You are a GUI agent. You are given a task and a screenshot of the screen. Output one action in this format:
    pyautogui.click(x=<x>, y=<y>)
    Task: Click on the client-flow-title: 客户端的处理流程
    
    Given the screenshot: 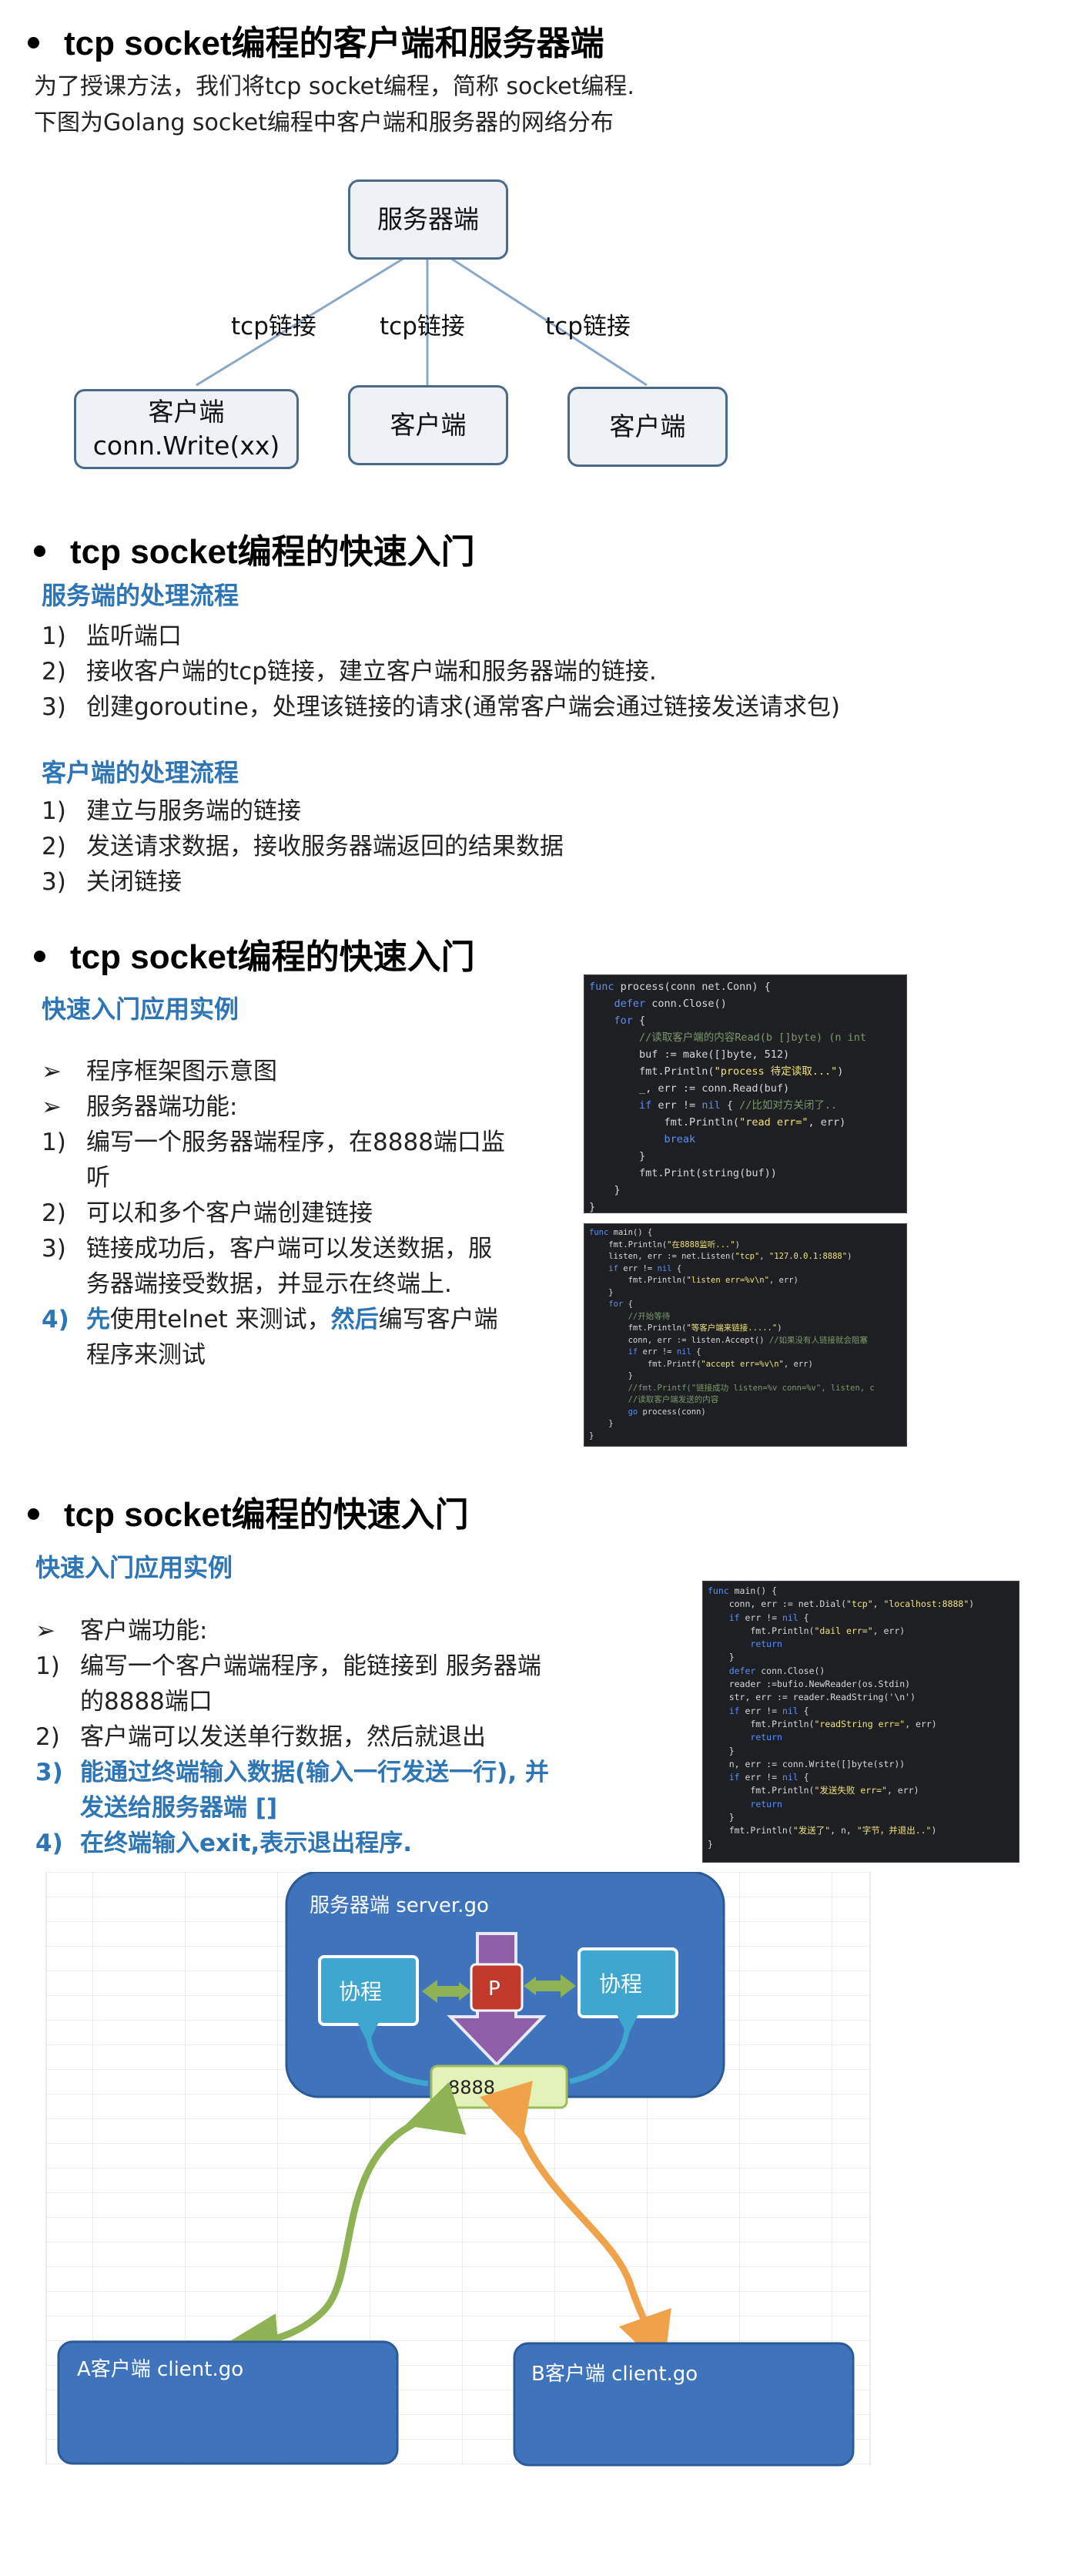 What is the action you would take?
    pyautogui.click(x=140, y=772)
    